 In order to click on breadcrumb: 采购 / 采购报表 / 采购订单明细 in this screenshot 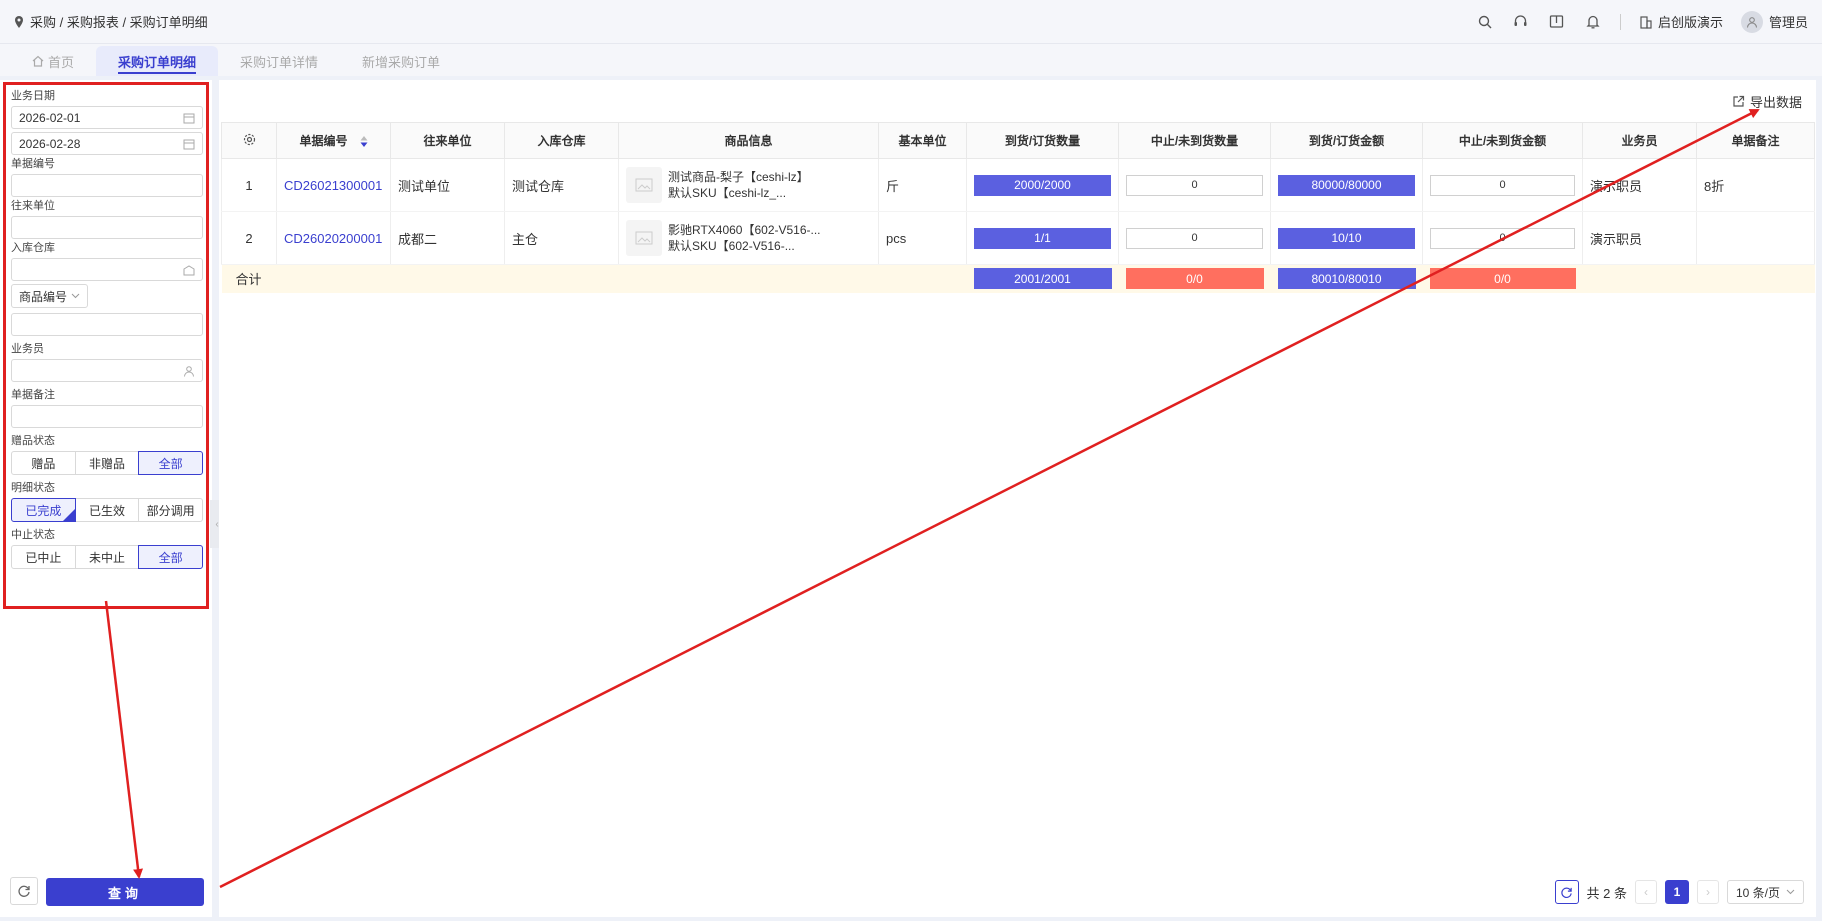, I will do `click(111, 21)`.